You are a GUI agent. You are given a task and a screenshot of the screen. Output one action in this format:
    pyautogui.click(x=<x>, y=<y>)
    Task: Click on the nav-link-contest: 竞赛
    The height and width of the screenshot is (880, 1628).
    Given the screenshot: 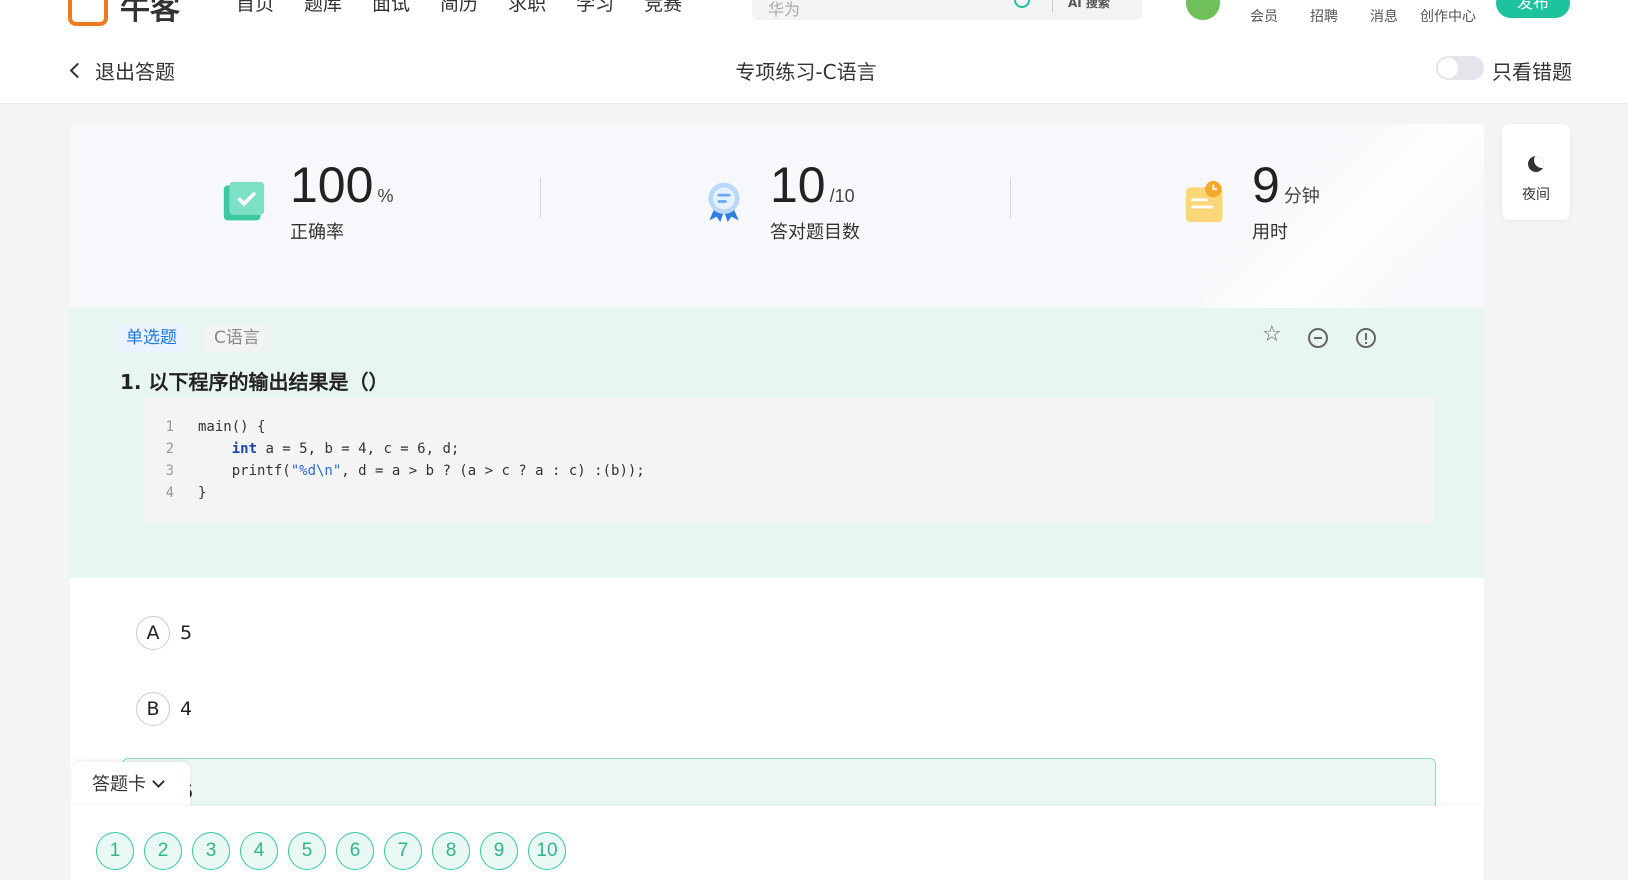 What is the action you would take?
    pyautogui.click(x=663, y=8)
    